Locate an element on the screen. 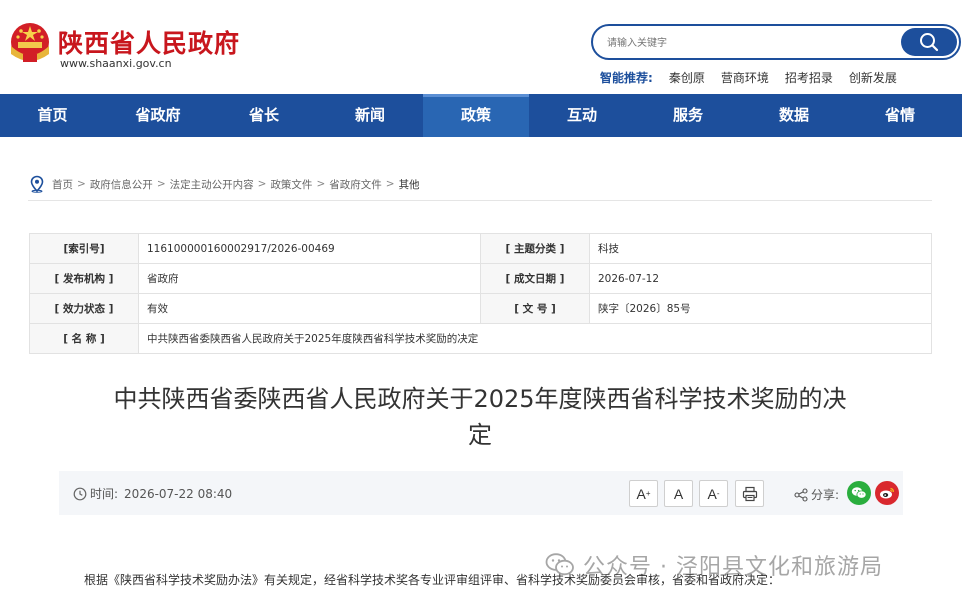  recommend-item: 秦创原 is located at coordinates (687, 77).